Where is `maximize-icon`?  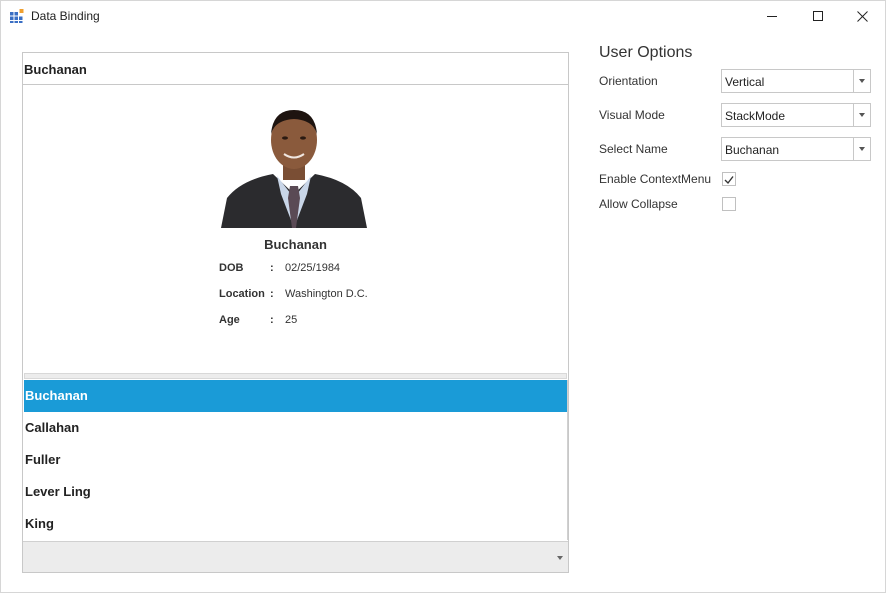 maximize-icon is located at coordinates (817, 16).